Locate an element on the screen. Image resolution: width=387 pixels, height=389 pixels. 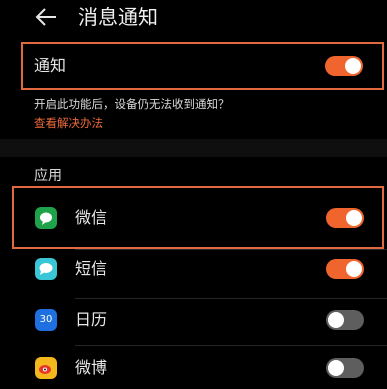
app-row-sms: 短信 is located at coordinates (193, 269).